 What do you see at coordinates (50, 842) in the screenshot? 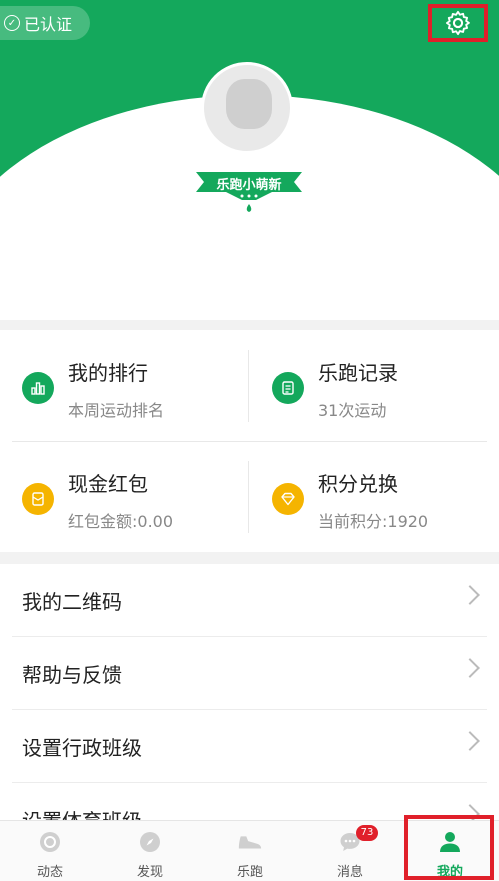
I see `feed-icon` at bounding box center [50, 842].